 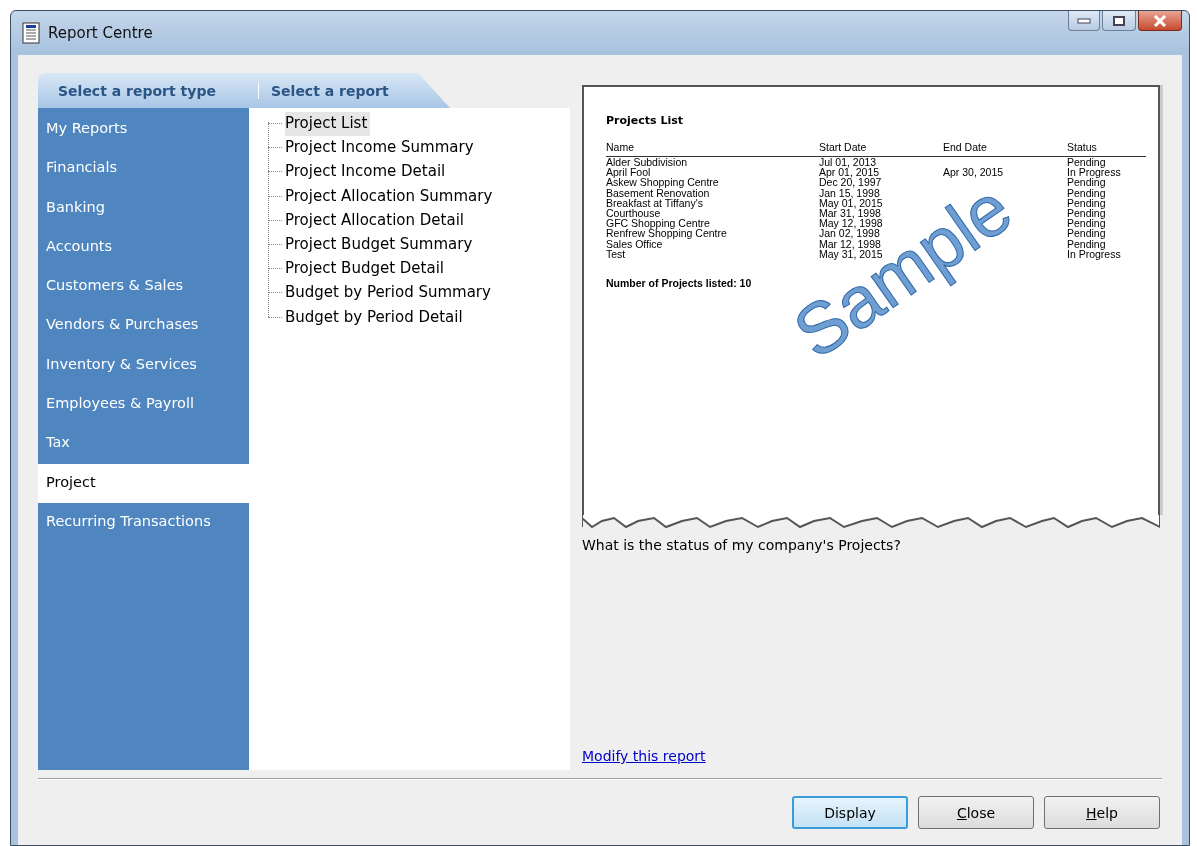 What do you see at coordinates (148, 90) in the screenshot?
I see `tab-heading: Select a report type` at bounding box center [148, 90].